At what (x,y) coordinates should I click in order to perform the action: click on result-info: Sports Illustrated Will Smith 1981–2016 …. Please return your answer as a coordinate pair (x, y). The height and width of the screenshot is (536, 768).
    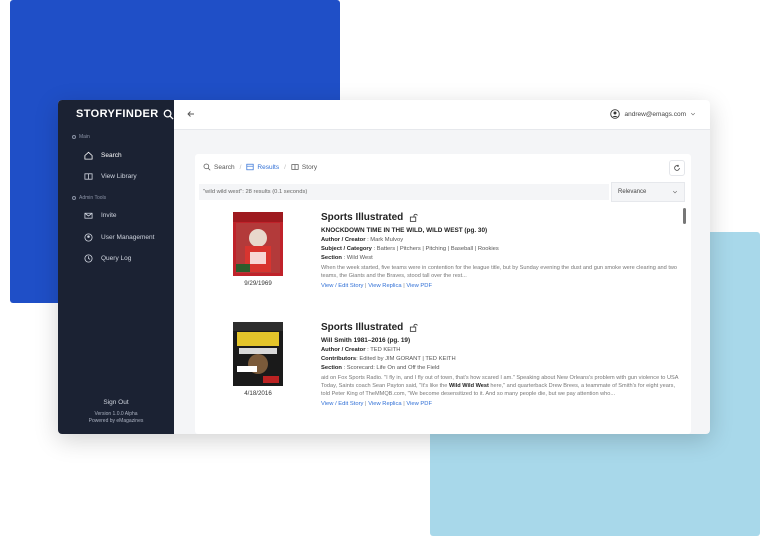
    Looking at the image, I should click on (502, 364).